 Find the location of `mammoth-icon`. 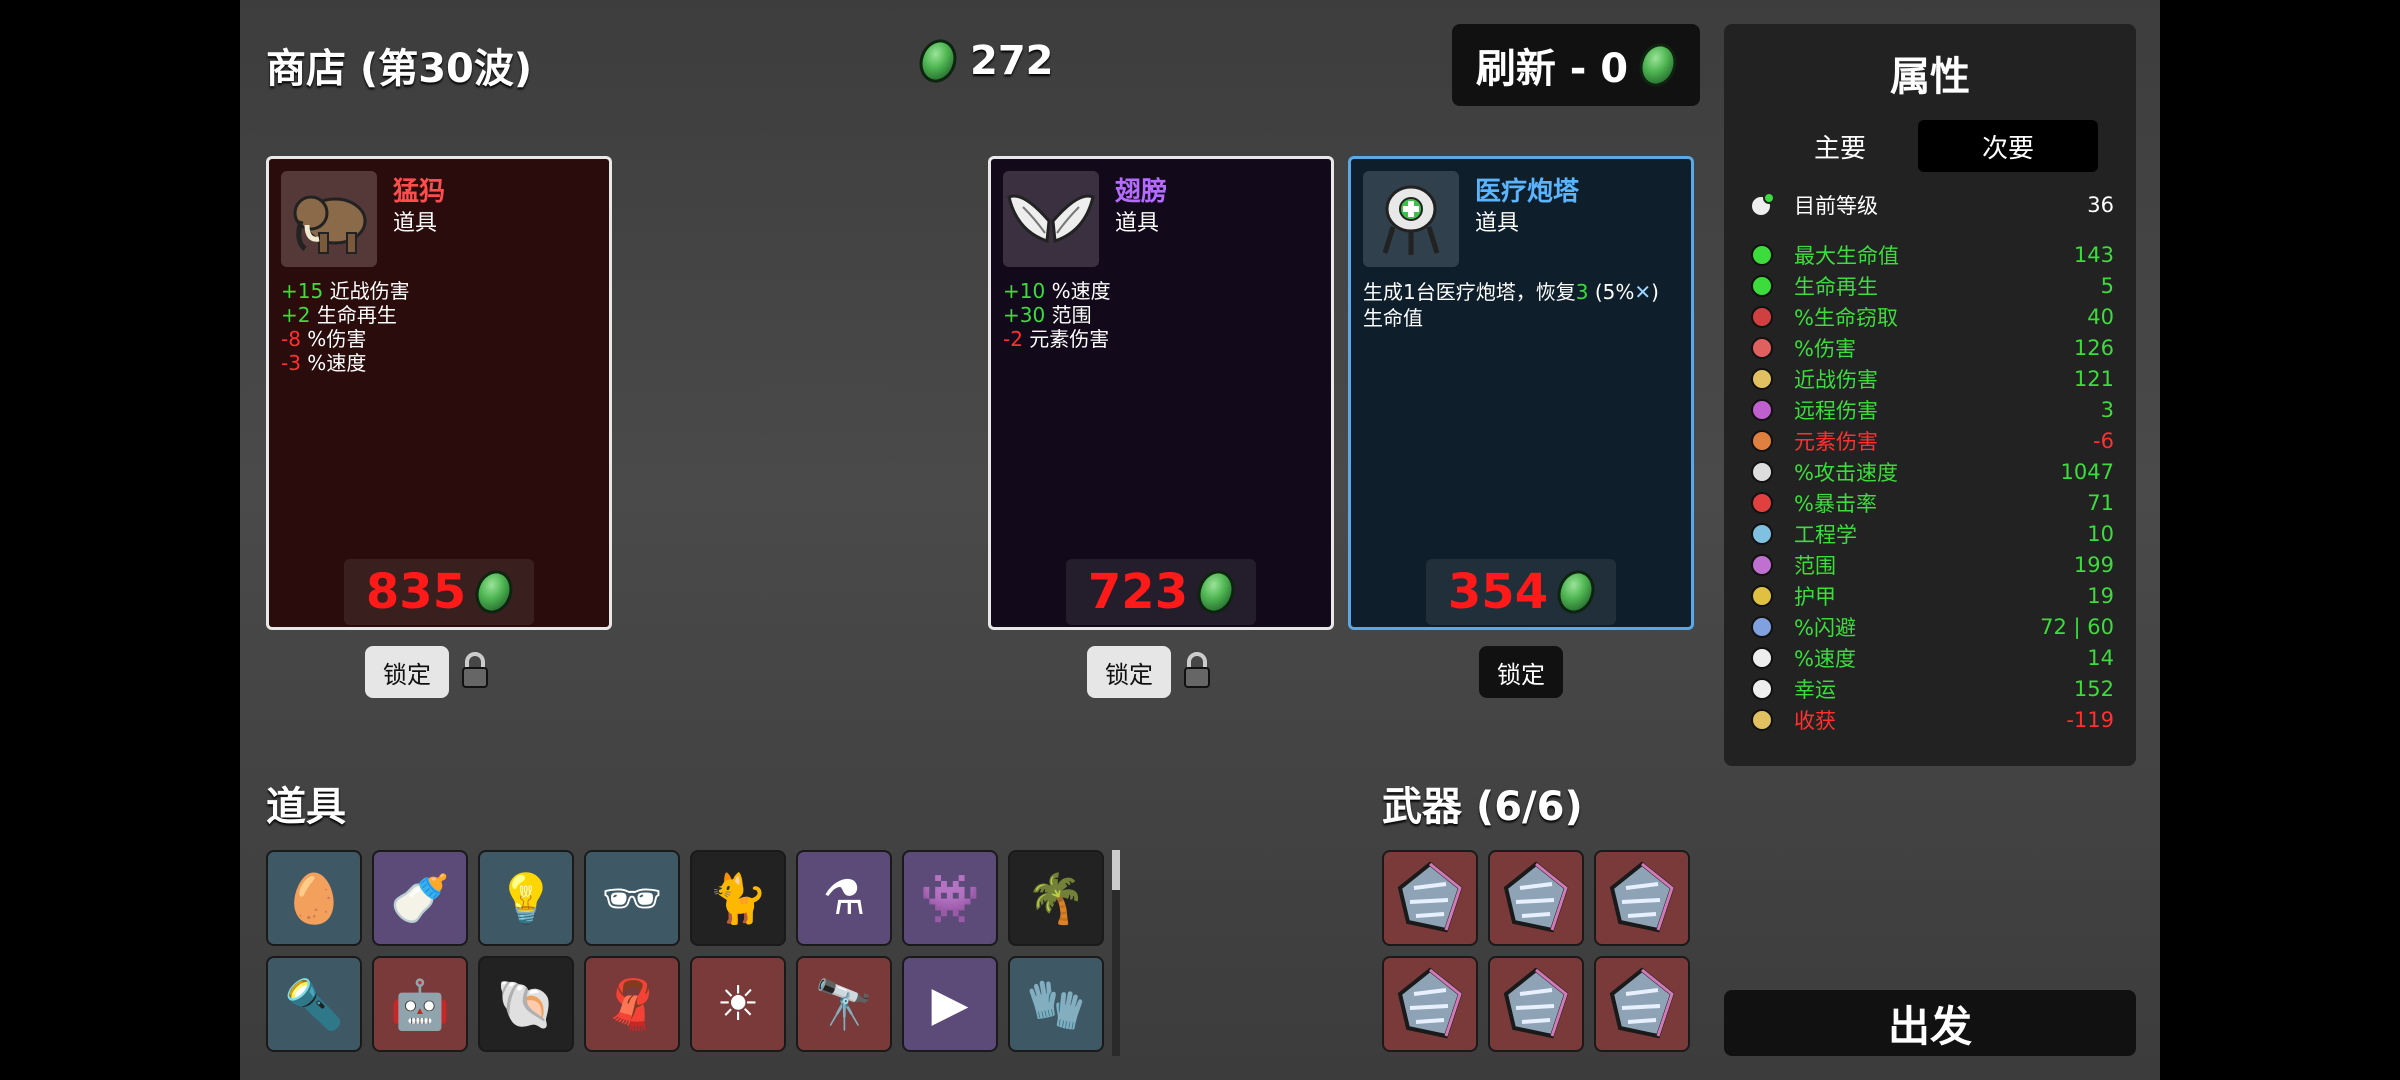

mammoth-icon is located at coordinates (329, 219).